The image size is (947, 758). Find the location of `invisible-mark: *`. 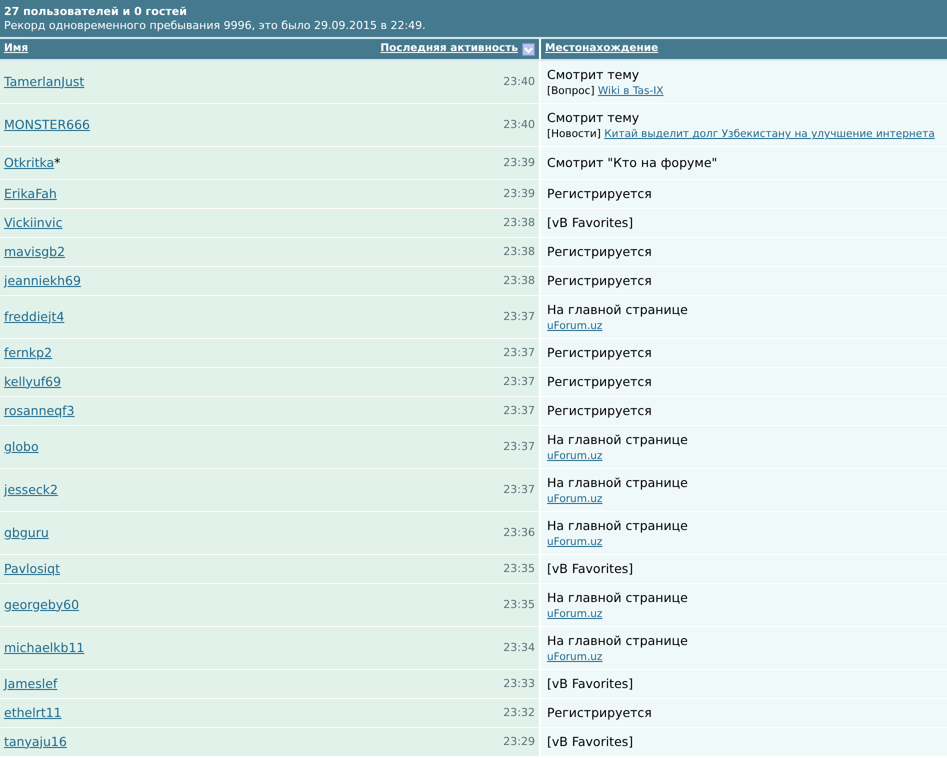

invisible-mark: * is located at coordinates (57, 162).